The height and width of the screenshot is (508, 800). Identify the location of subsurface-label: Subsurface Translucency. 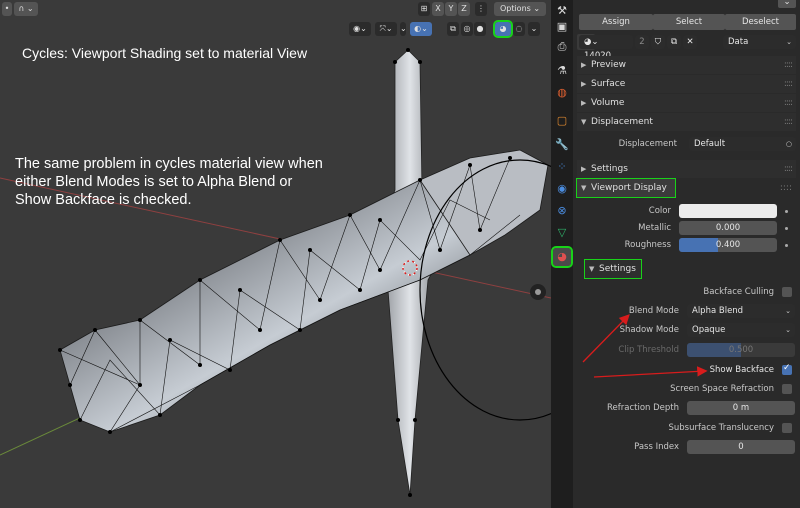
(721, 428).